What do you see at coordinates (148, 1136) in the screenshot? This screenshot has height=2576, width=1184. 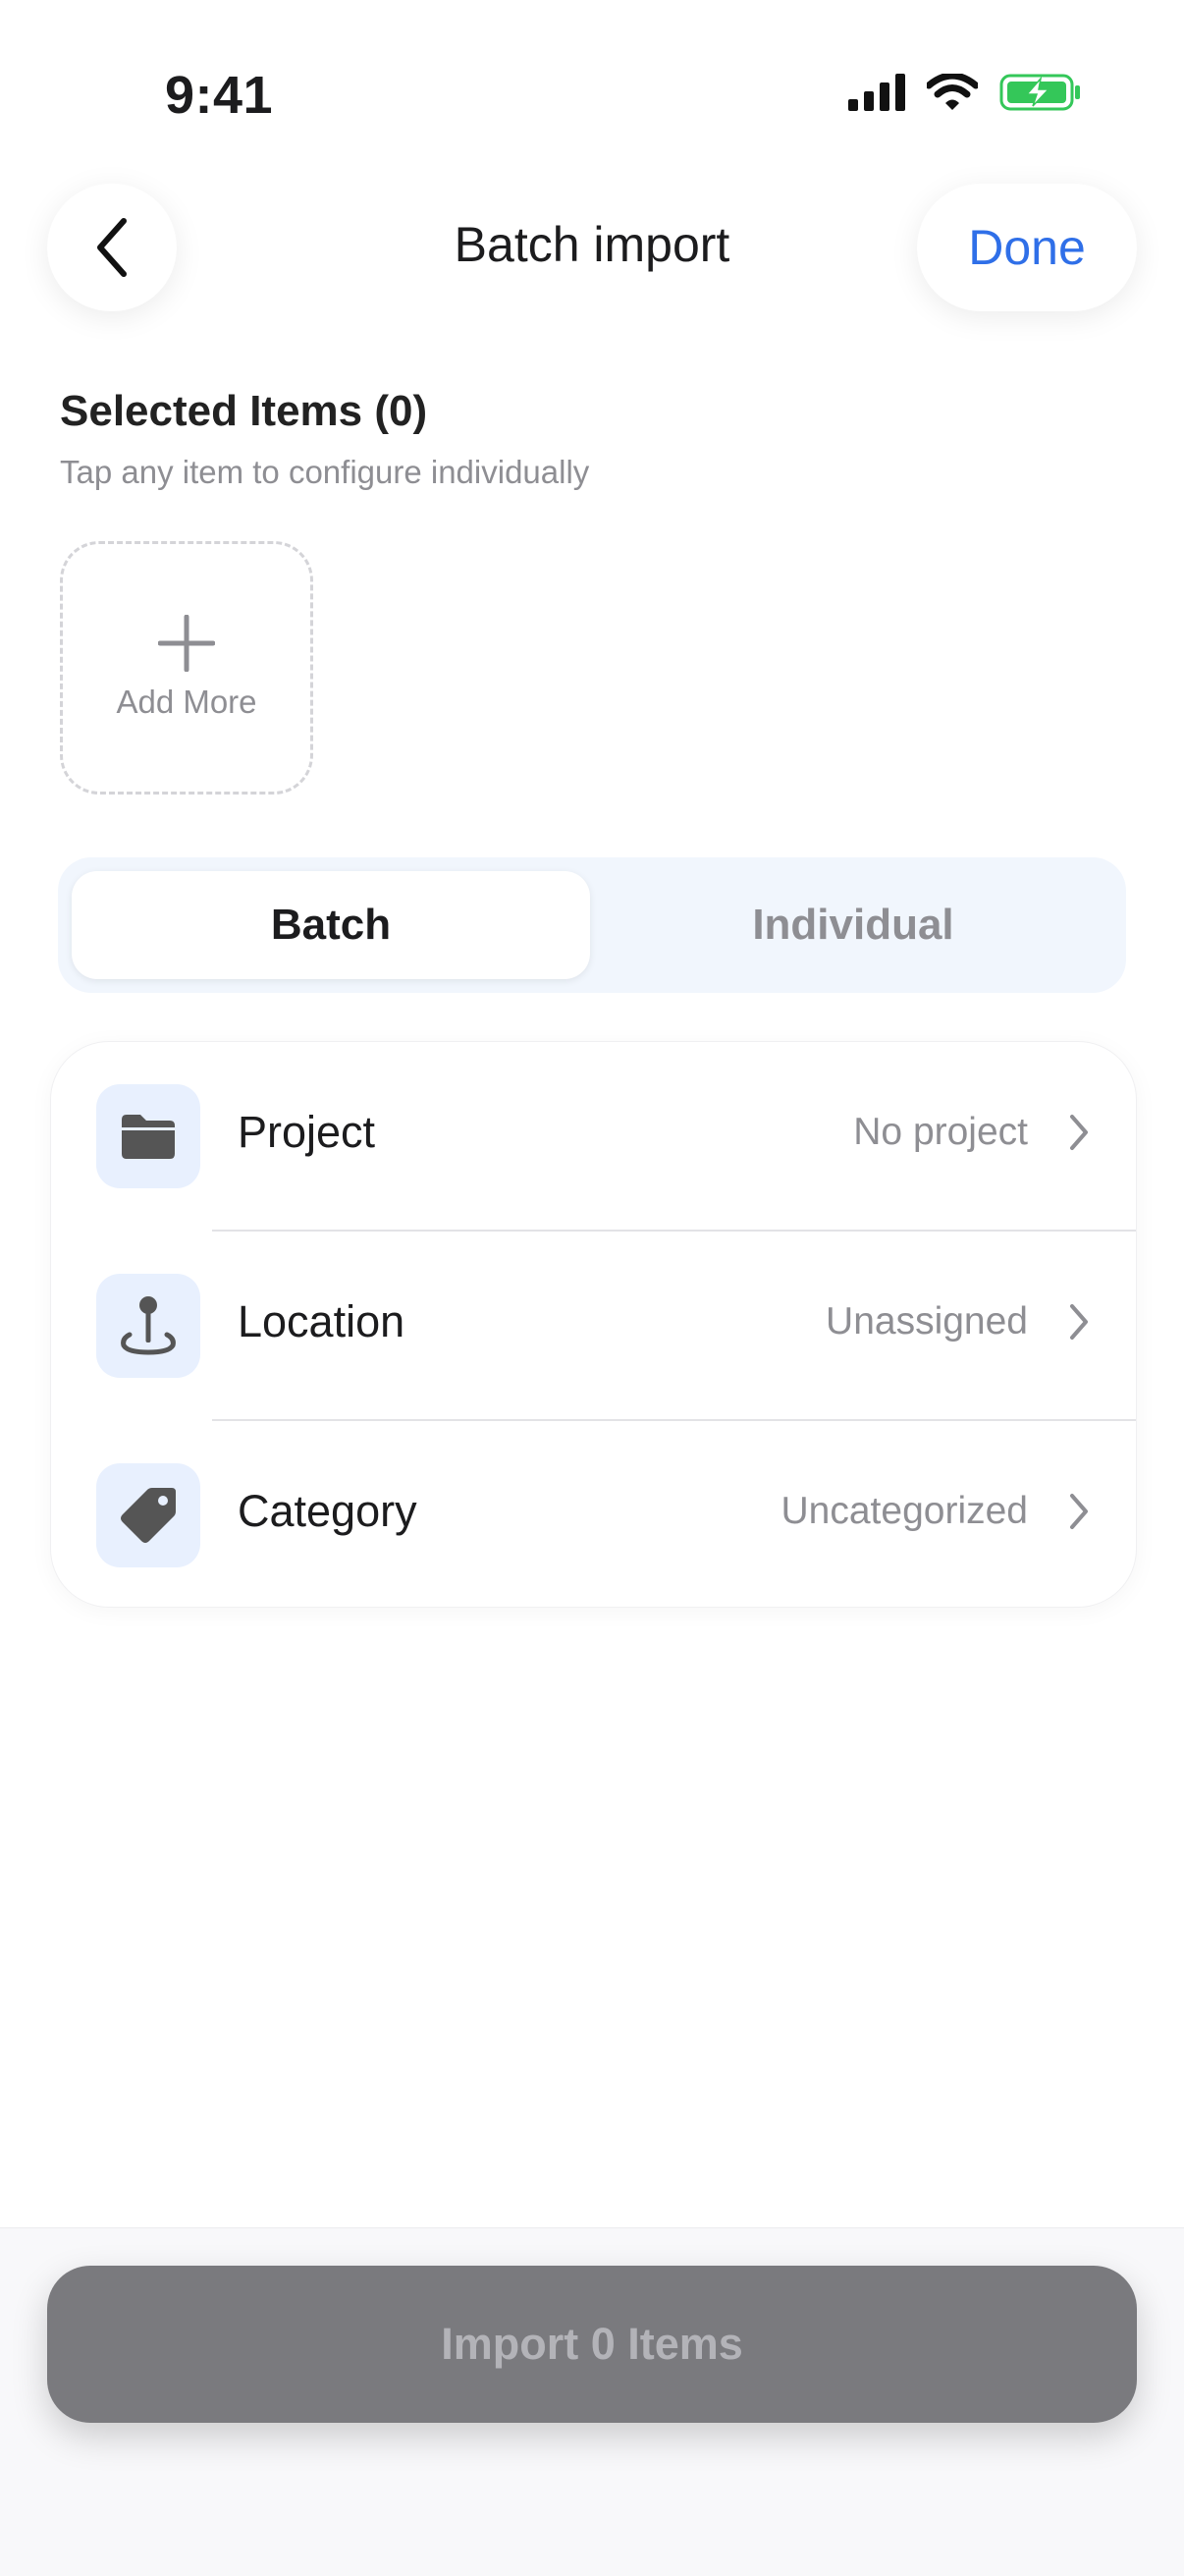 I see `folder-icon` at bounding box center [148, 1136].